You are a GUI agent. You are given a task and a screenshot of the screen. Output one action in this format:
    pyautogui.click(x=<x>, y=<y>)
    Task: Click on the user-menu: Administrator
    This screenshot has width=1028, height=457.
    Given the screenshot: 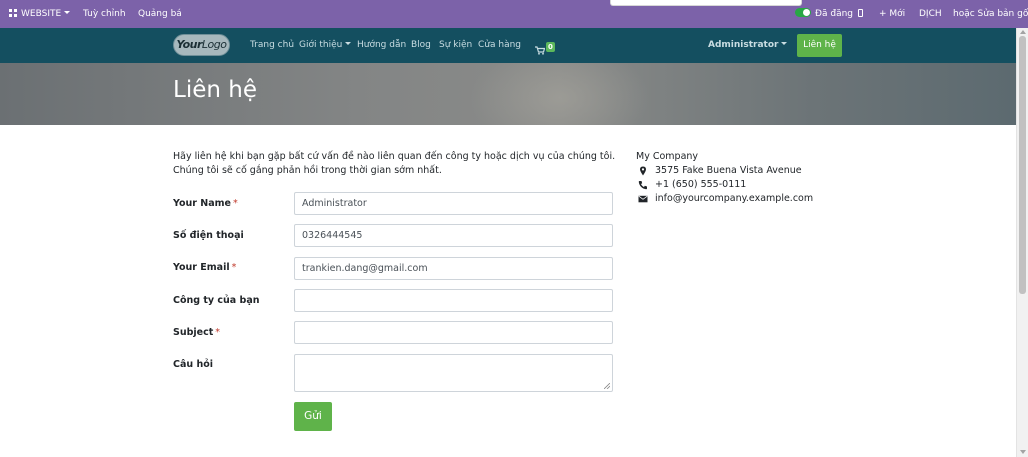 What is the action you would take?
    pyautogui.click(x=748, y=45)
    